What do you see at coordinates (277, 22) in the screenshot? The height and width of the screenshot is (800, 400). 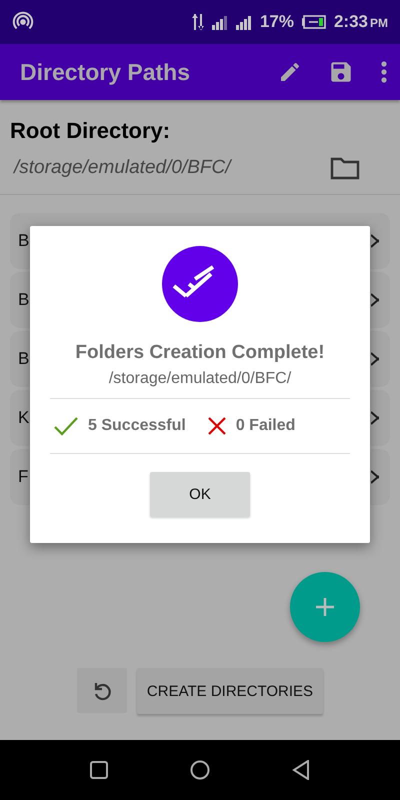 I see `battery-percent: 17%` at bounding box center [277, 22].